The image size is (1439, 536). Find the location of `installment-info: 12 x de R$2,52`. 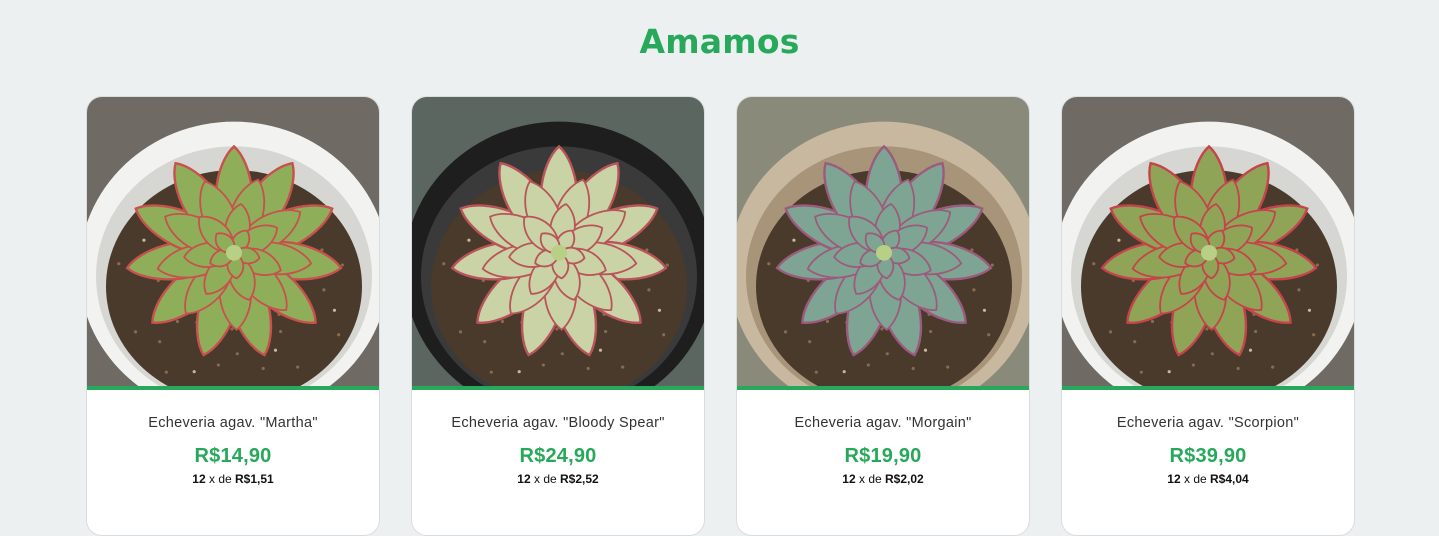

installment-info: 12 x de R$2,52 is located at coordinates (558, 479).